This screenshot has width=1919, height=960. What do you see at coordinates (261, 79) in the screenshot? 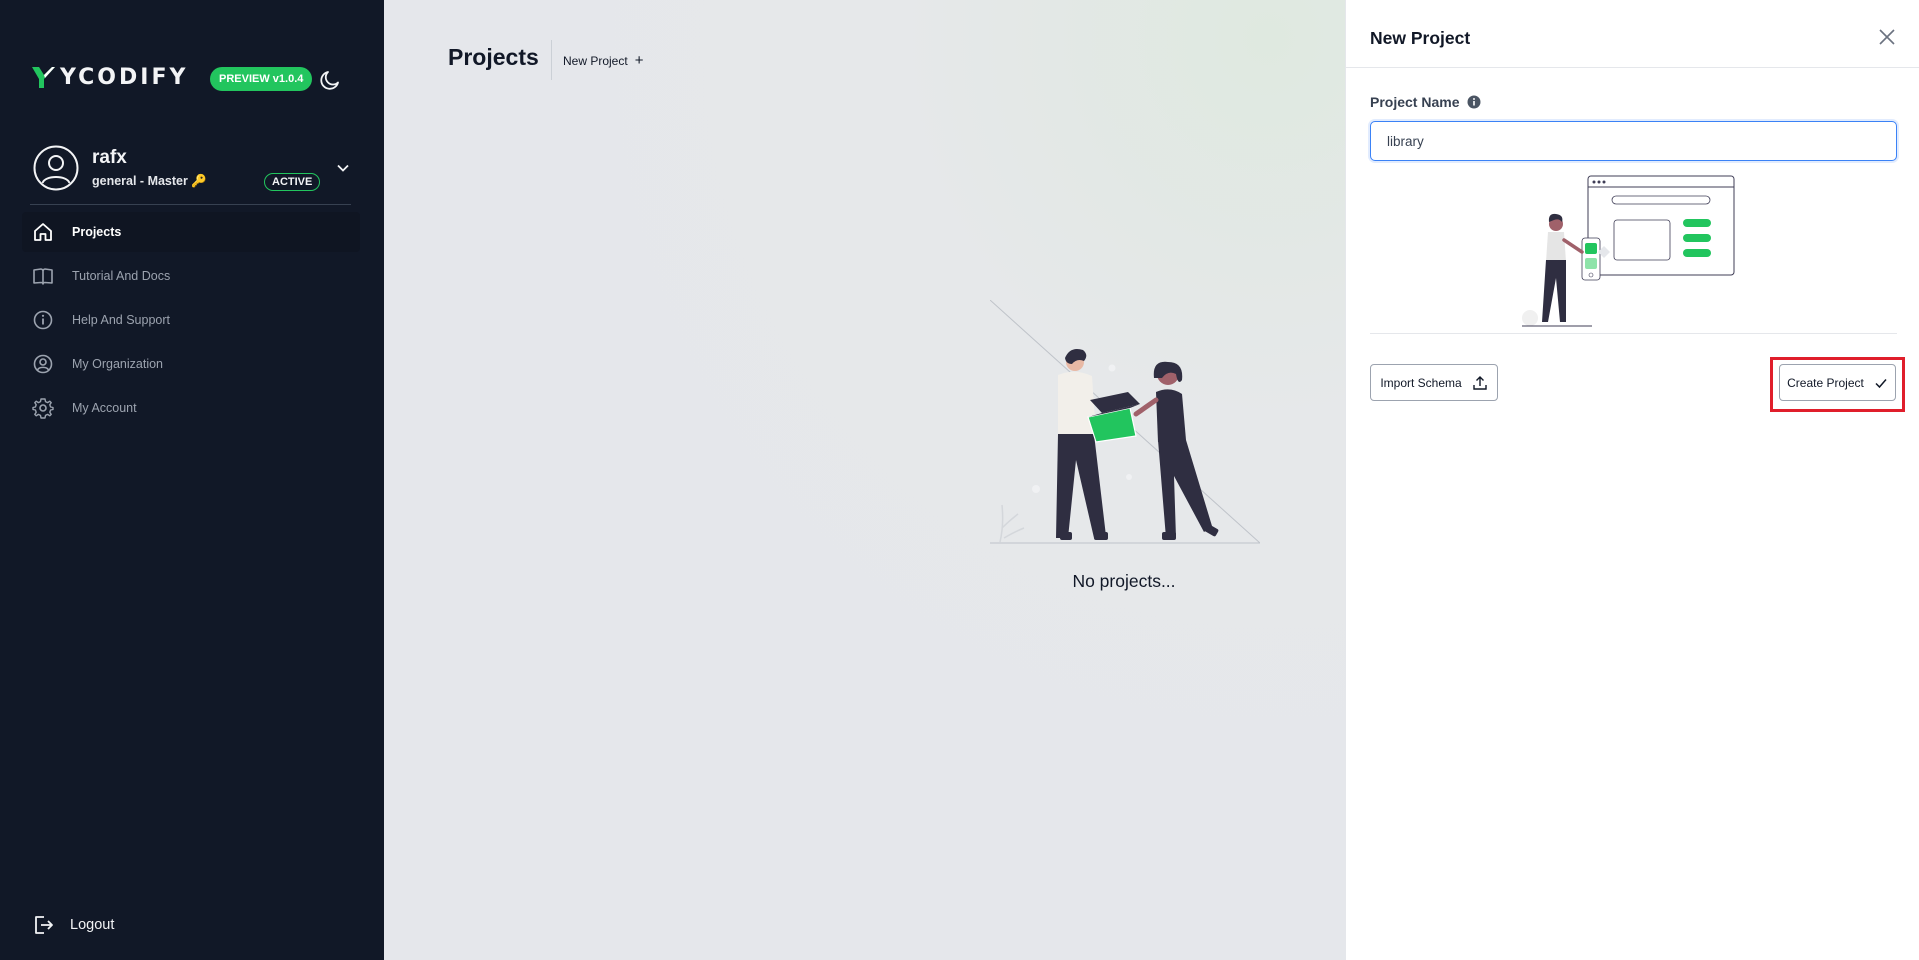
I see `version-badge: PREVIEW v1.0.4` at bounding box center [261, 79].